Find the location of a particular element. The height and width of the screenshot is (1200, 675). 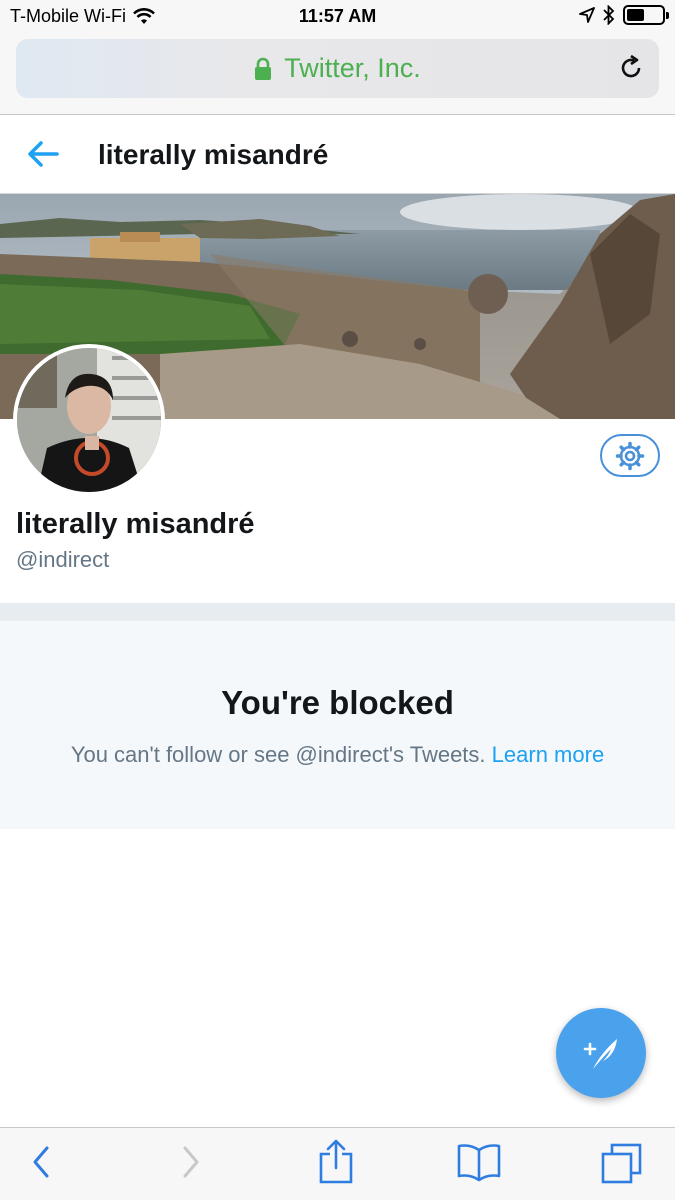

status-icons is located at coordinates (624, 15).